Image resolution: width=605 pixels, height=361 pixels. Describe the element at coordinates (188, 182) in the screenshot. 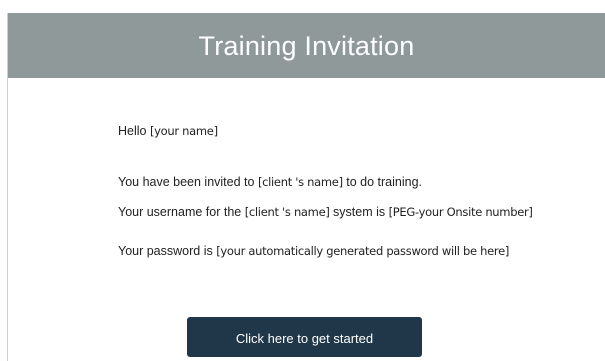

I see `invite-prefix: You have been invited to` at that location.